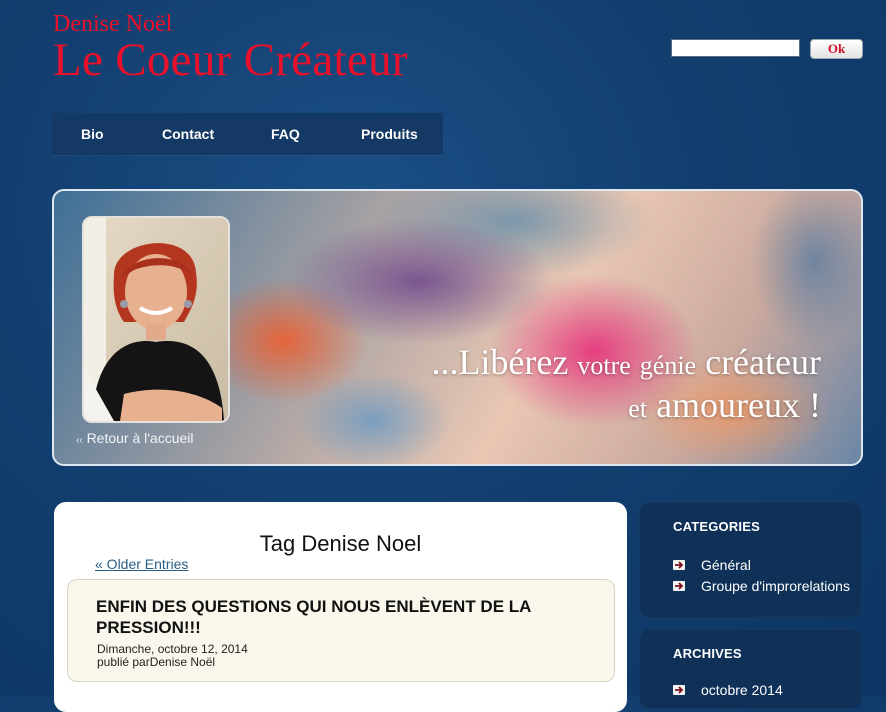 The height and width of the screenshot is (712, 886). Describe the element at coordinates (716, 526) in the screenshot. I see `categories-heading: CATEGORIES` at that location.